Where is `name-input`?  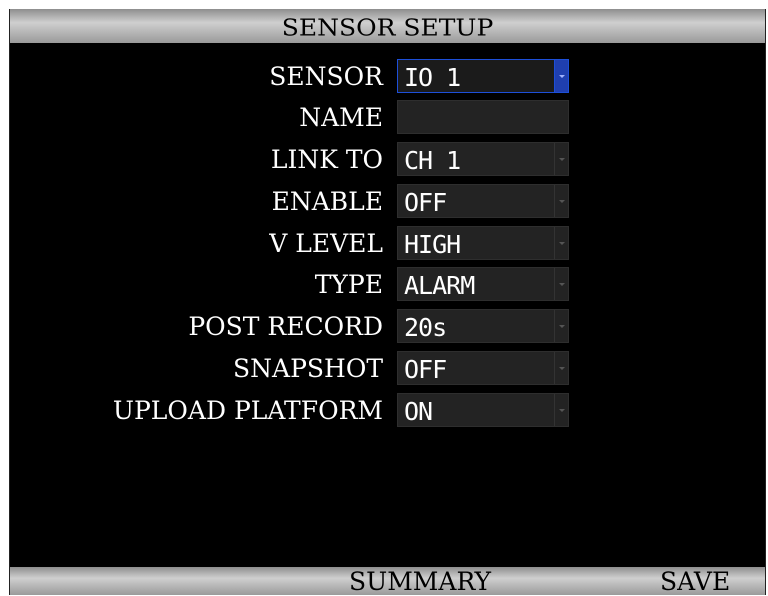 name-input is located at coordinates (483, 117).